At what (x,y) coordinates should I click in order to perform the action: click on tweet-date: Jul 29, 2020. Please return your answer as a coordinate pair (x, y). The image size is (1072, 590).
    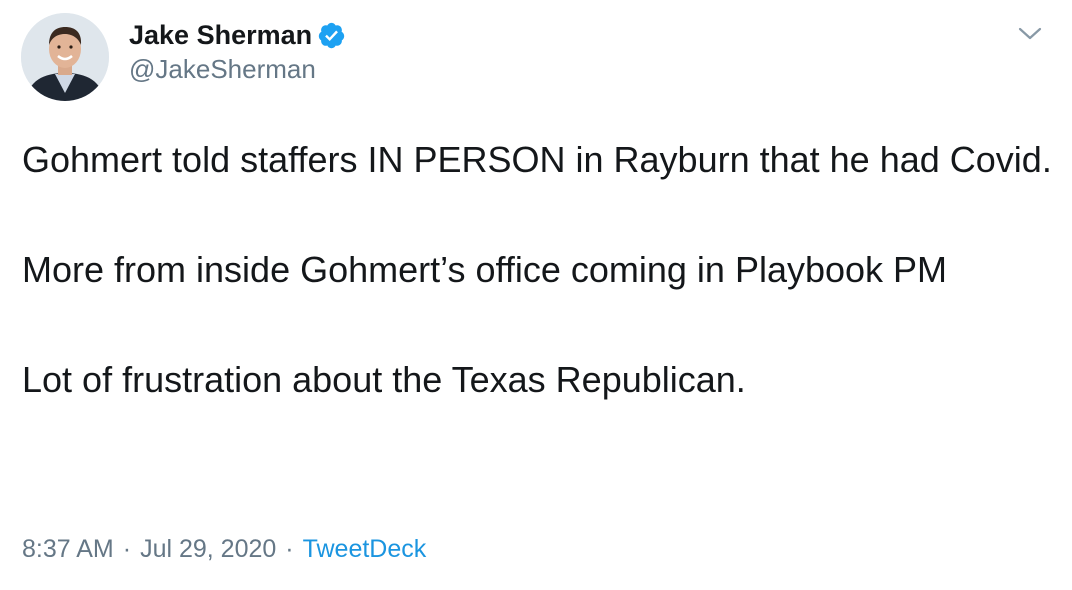
    Looking at the image, I should click on (208, 549).